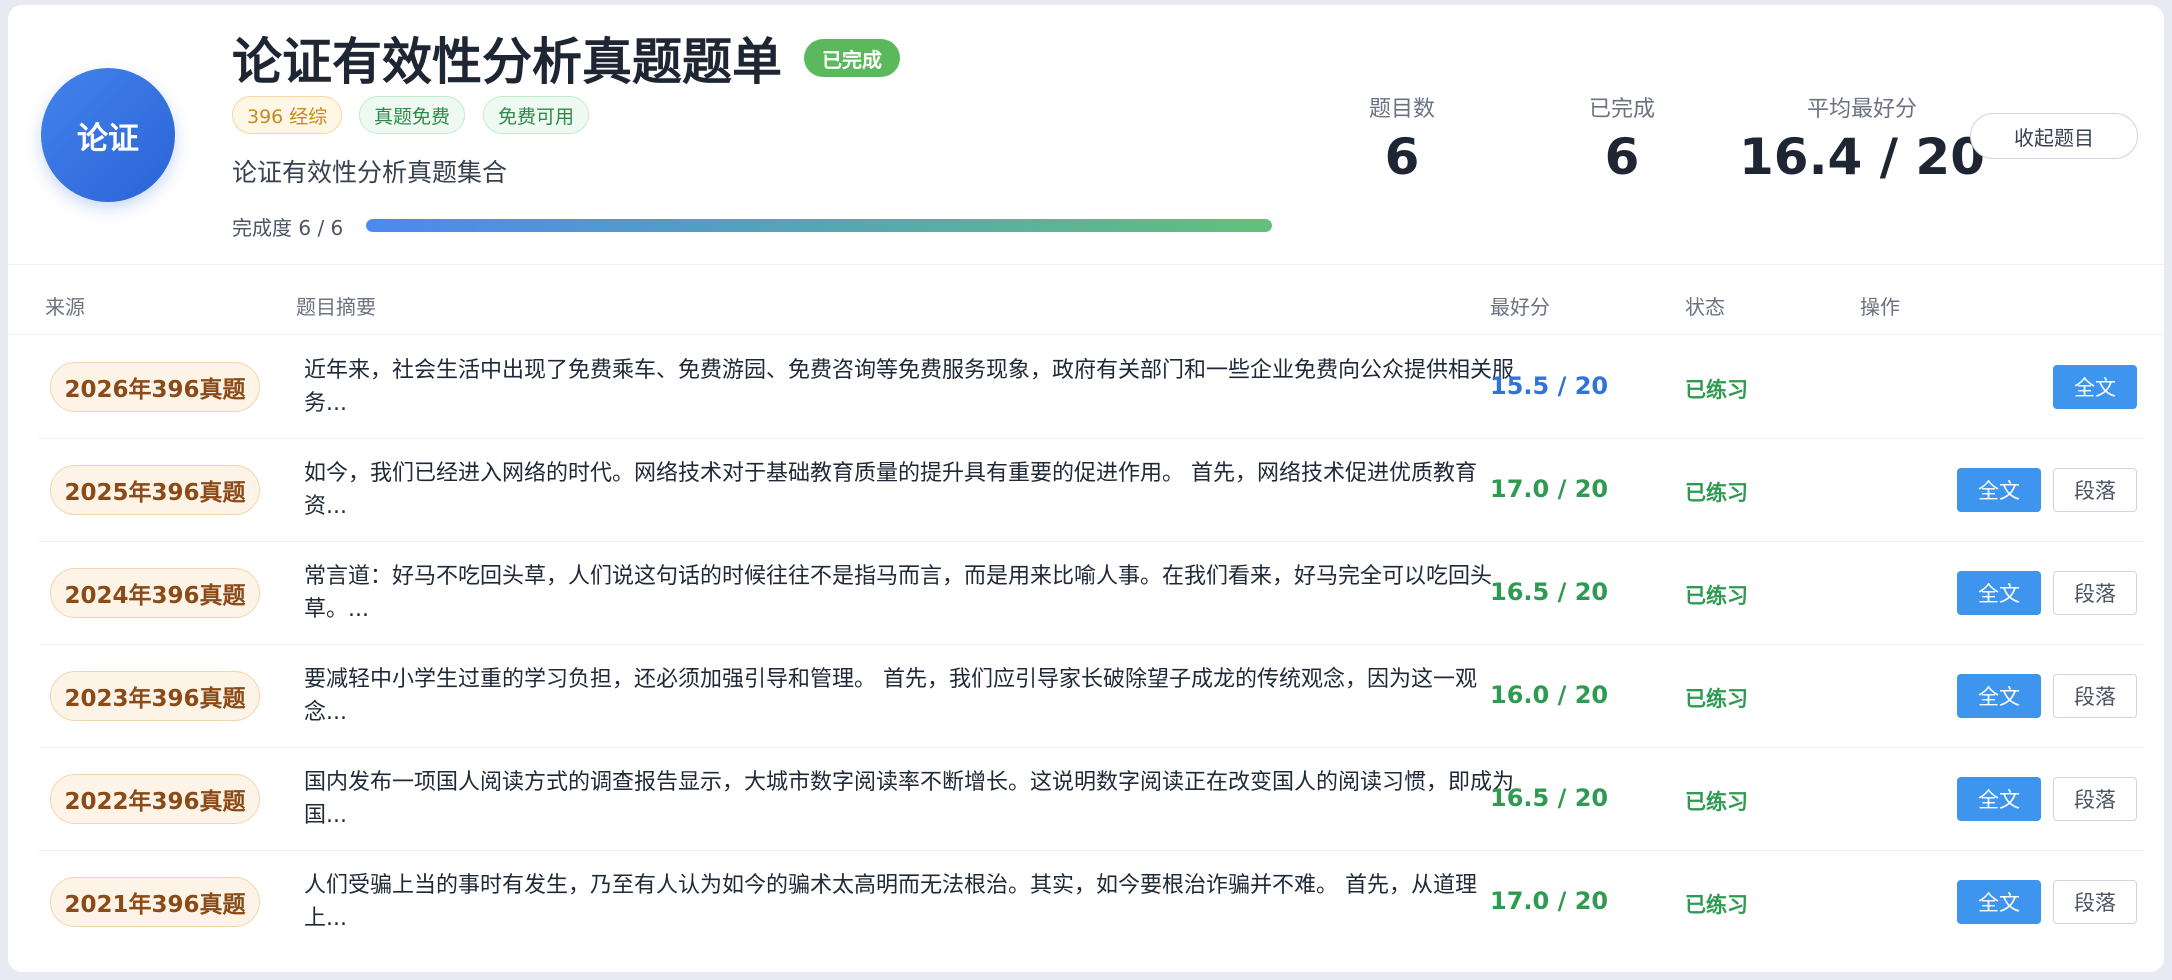 The image size is (2172, 980). Describe the element at coordinates (1705, 307) in the screenshot. I see `column-header-status: 状态` at that location.